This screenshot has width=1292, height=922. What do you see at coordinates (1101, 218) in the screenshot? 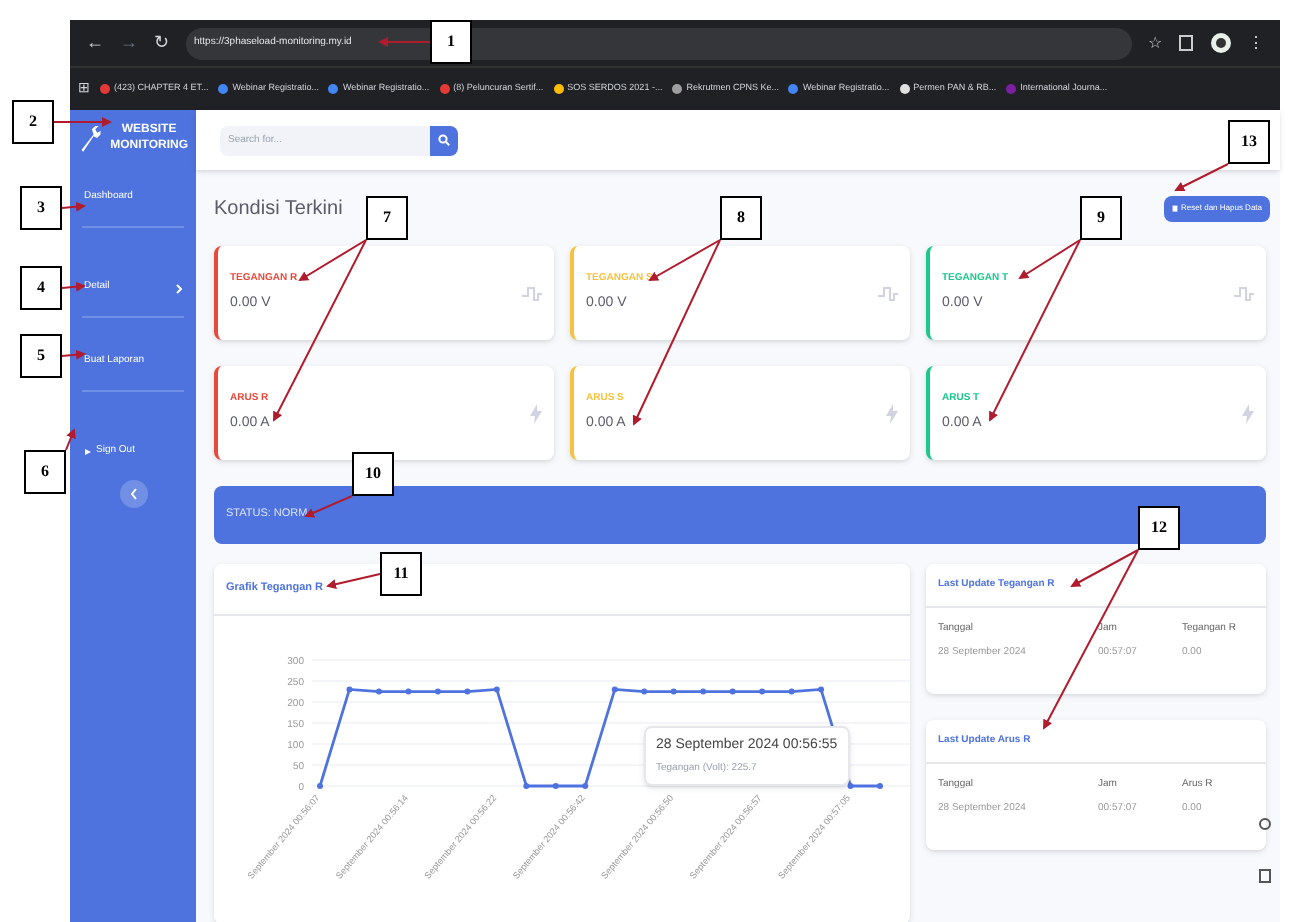
I see `callout-number: 9` at bounding box center [1101, 218].